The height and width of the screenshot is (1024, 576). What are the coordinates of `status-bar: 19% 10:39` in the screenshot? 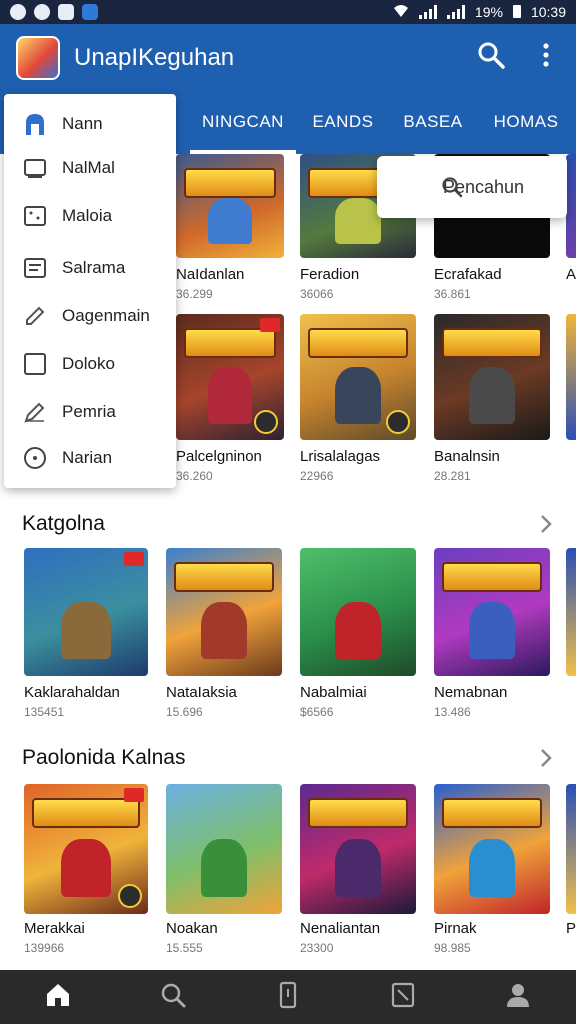 It's located at (288, 12).